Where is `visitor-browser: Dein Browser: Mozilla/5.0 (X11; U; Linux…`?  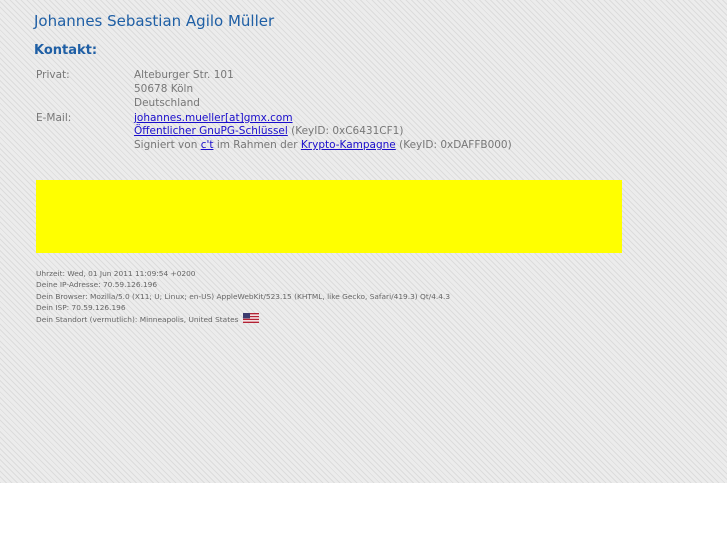
visitor-browser: Dein Browser: Mozilla/5.0 (X11; U; Linux… is located at coordinates (243, 296).